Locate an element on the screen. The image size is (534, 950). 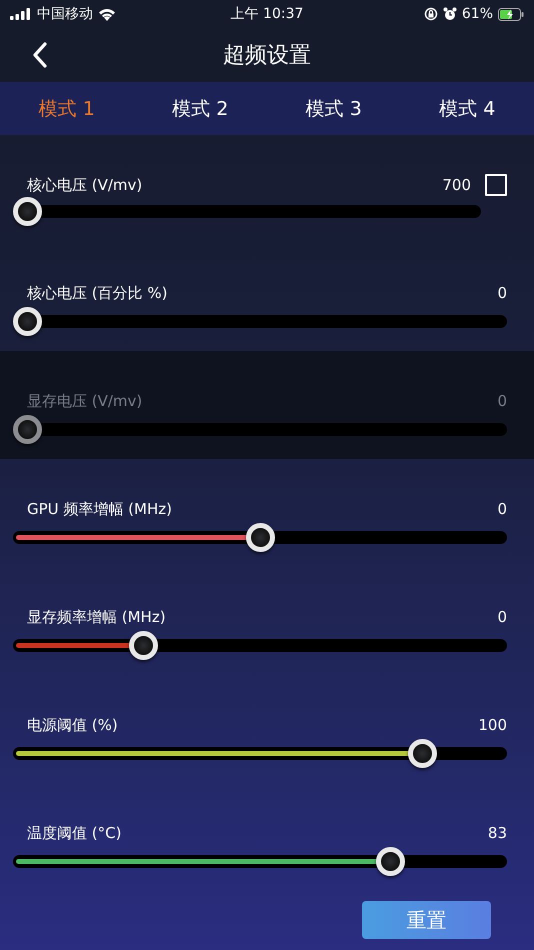
signal-icon is located at coordinates (21, 14).